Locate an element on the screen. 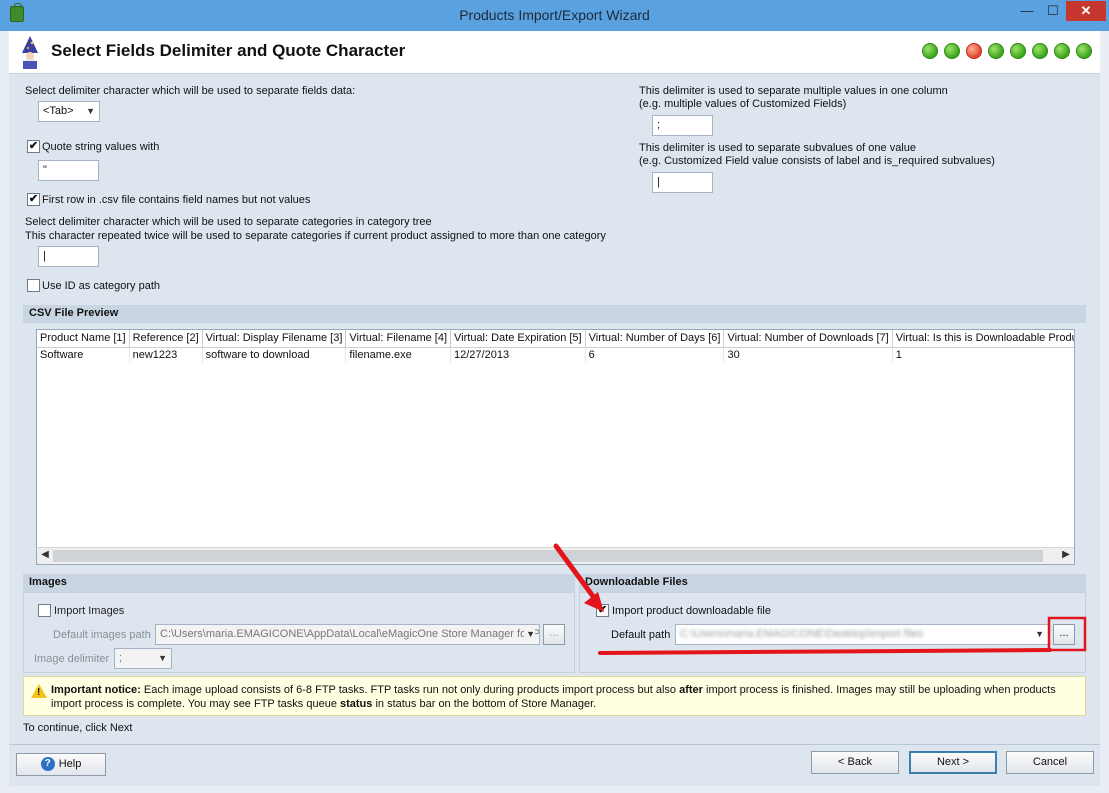 Image resolution: width=1109 pixels, height=793 pixels. continue-hint: To continue, click Next is located at coordinates (78, 728).